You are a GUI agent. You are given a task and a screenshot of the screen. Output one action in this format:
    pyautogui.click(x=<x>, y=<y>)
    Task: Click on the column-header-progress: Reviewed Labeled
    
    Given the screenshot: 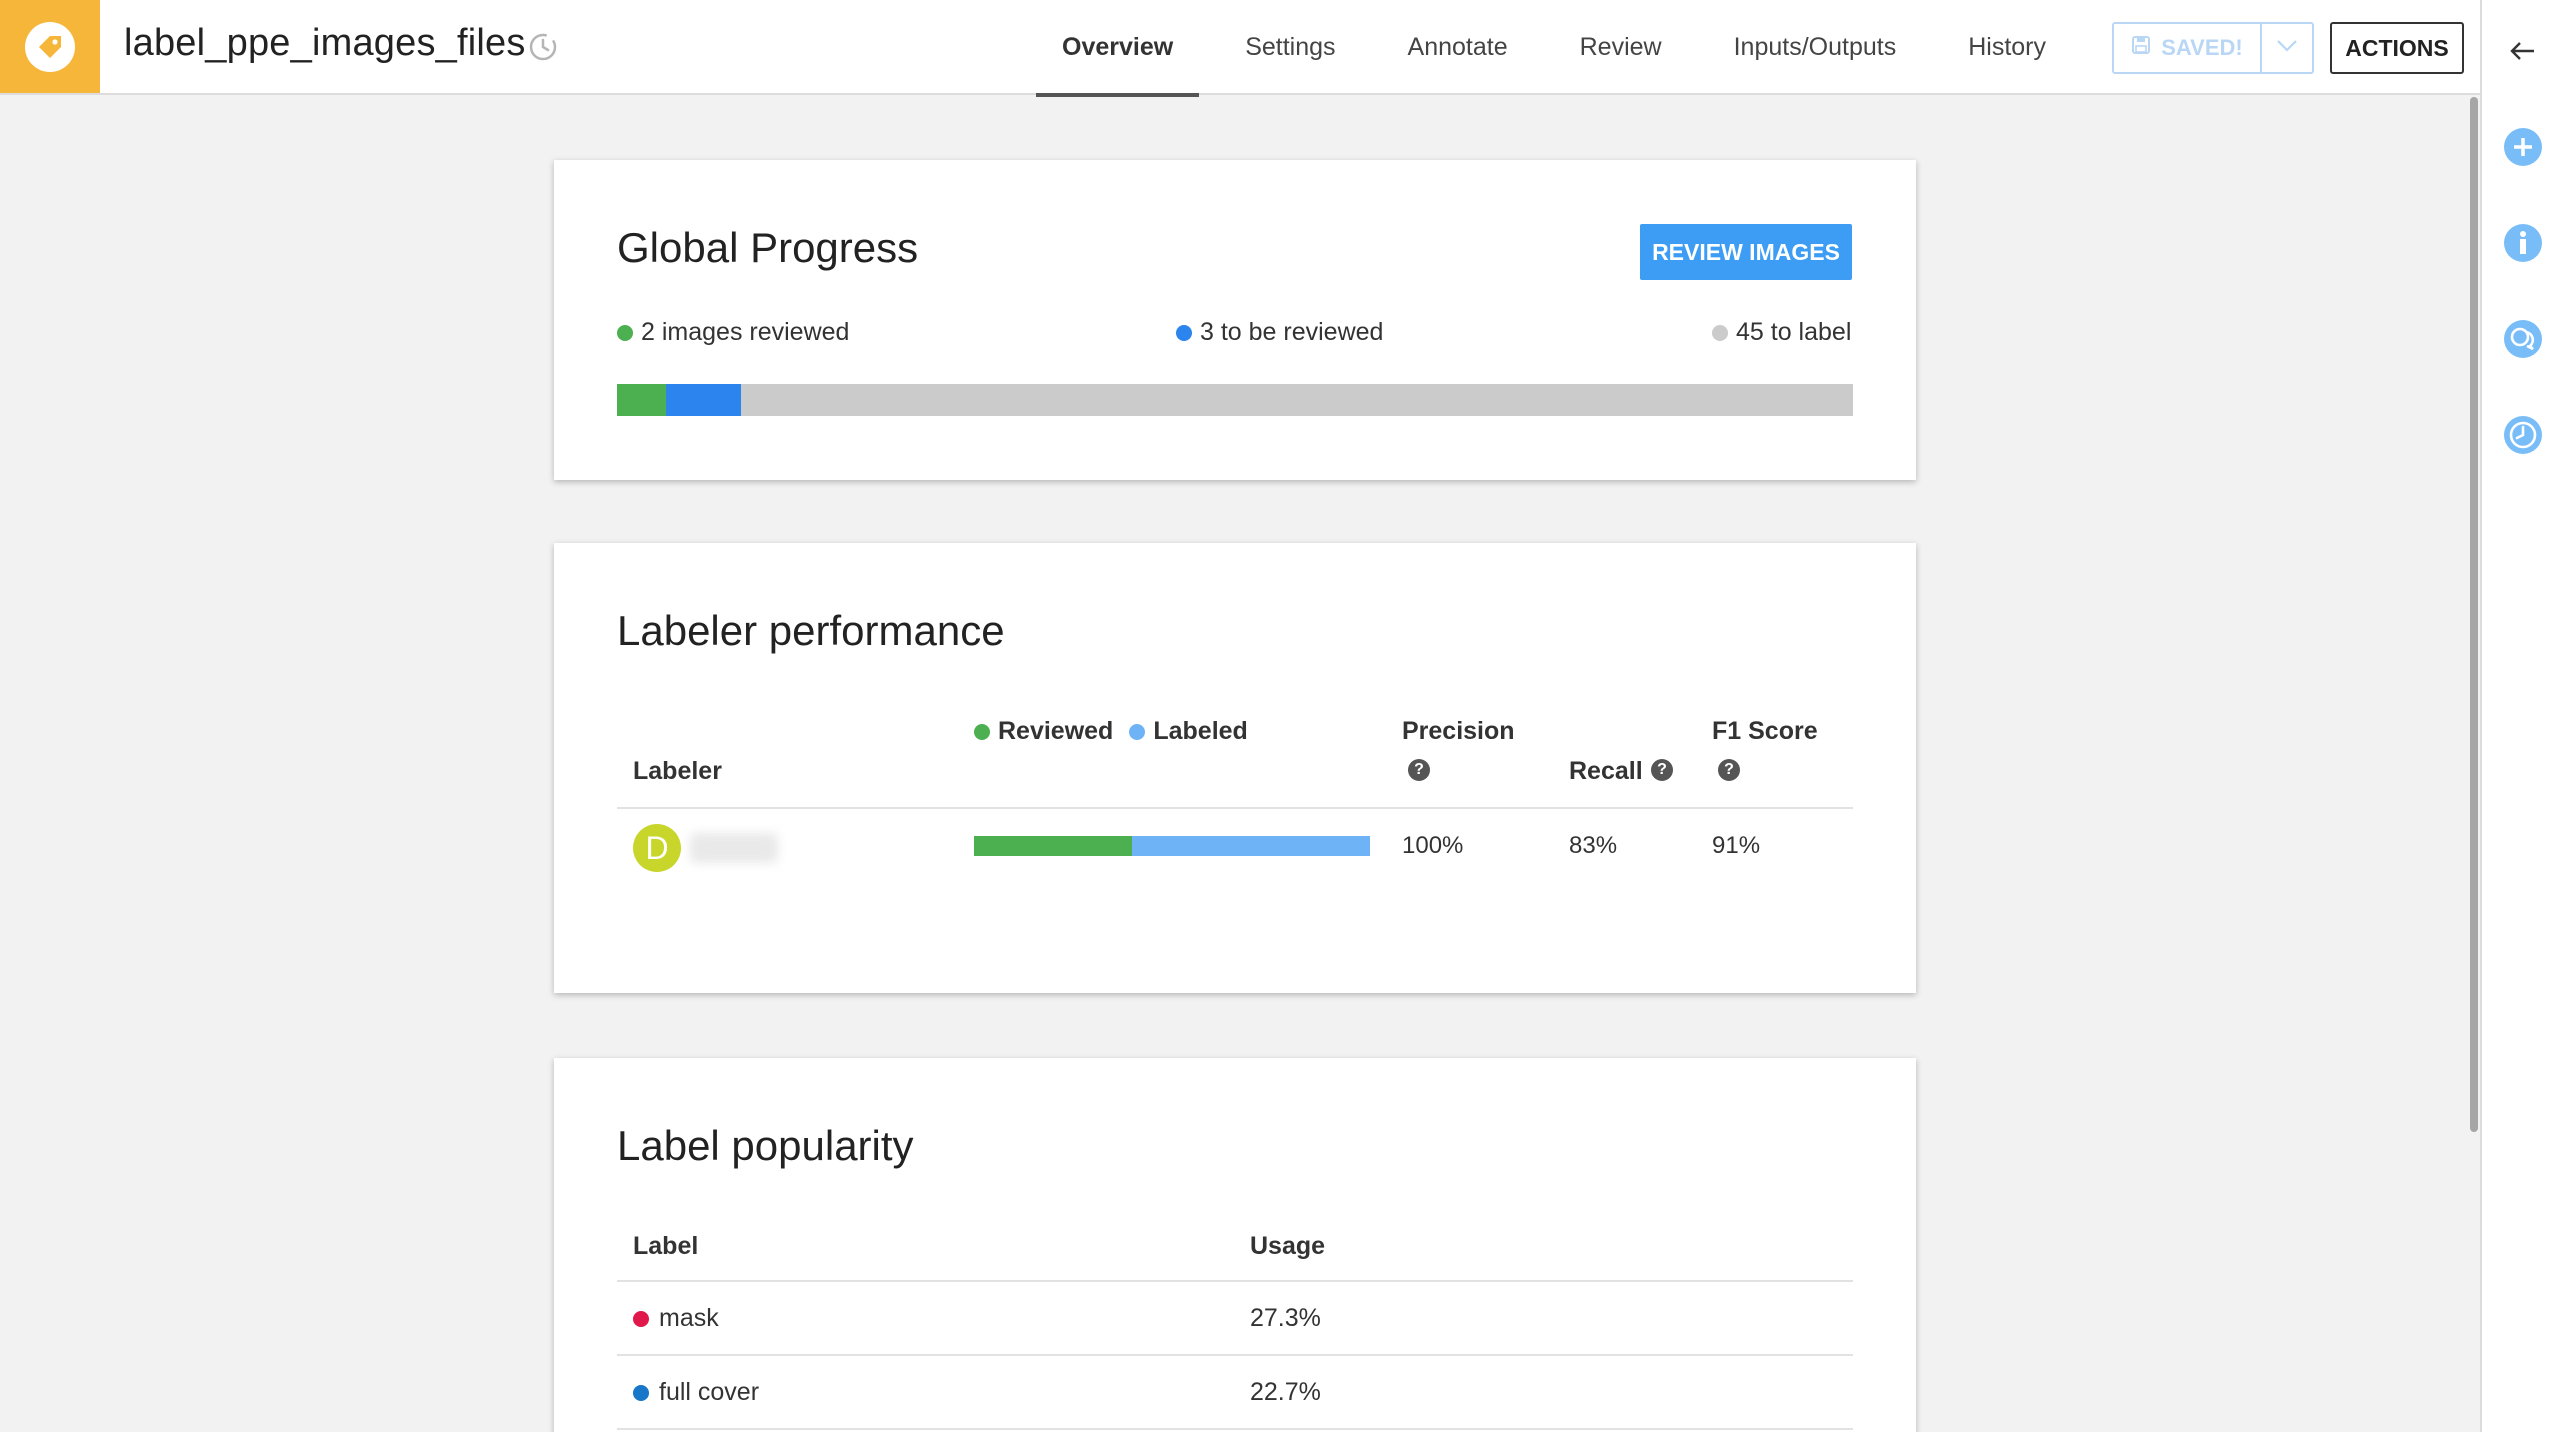 What is the action you would take?
    pyautogui.click(x=1111, y=731)
    